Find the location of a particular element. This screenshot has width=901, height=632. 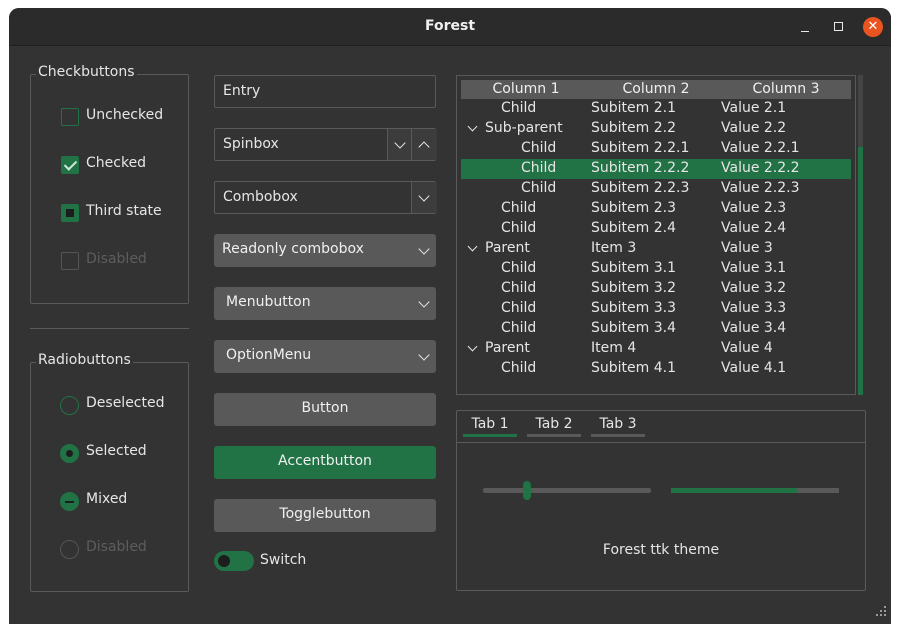

radio-label: Deselected is located at coordinates (125, 403).